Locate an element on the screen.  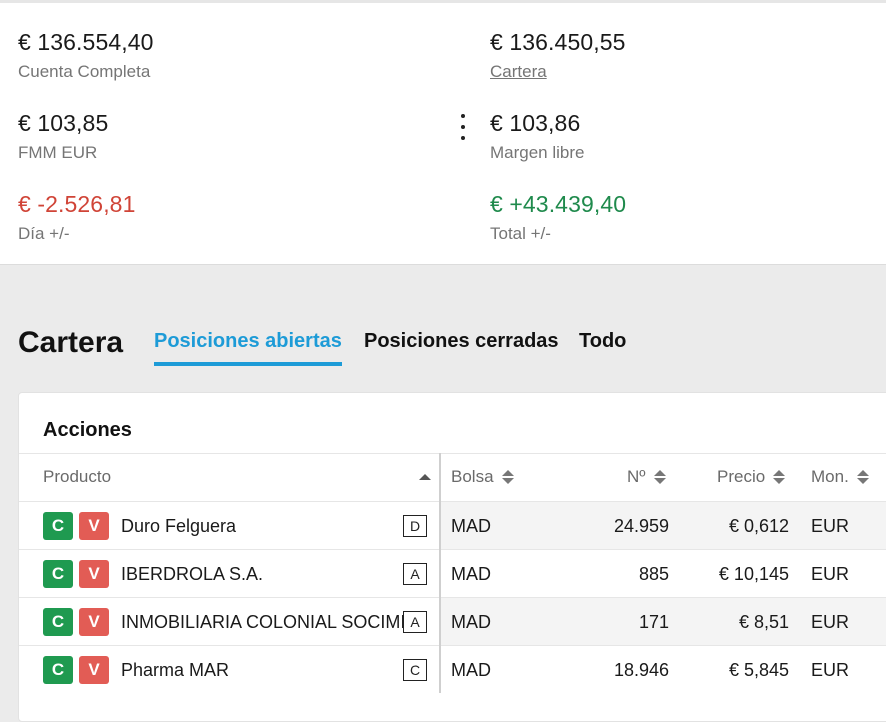
tab-closed-positions: Posiciones cerradas is located at coordinates (461, 341).